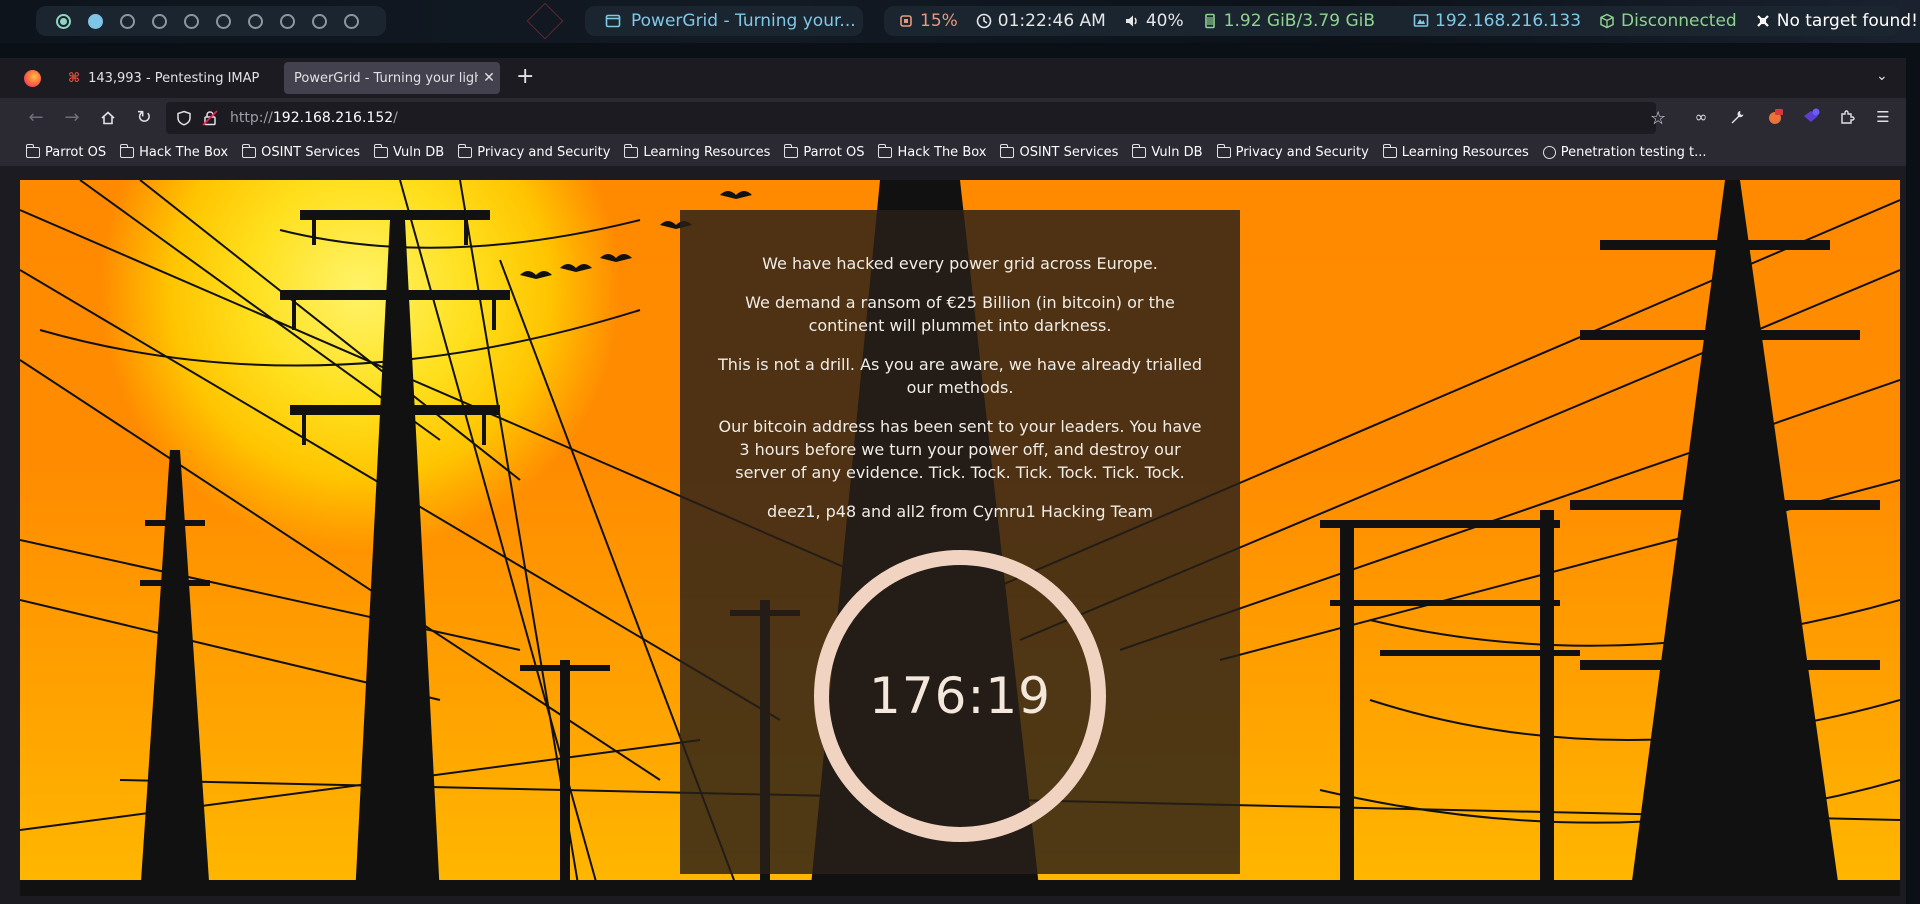  I want to click on foxyproxy-extension-icon, so click(1775, 117).